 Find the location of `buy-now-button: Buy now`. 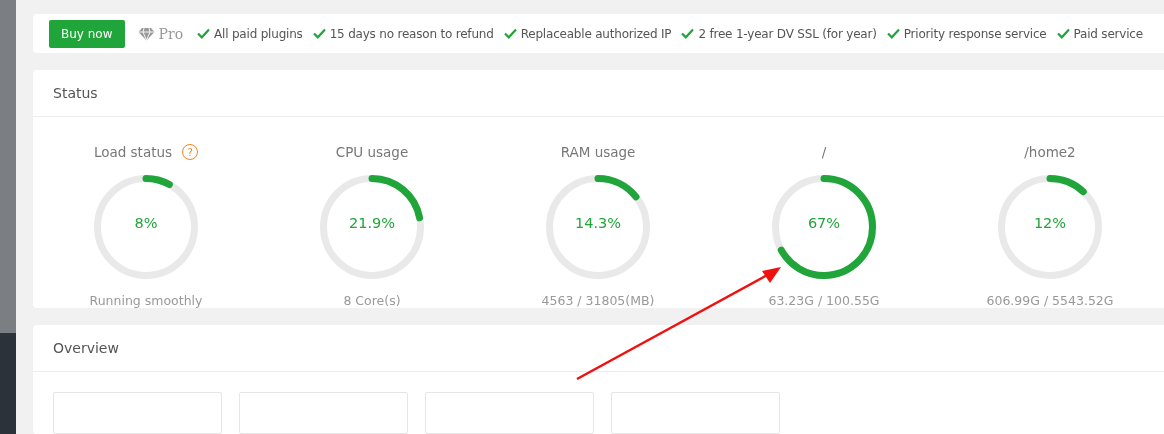

buy-now-button: Buy now is located at coordinates (87, 33).